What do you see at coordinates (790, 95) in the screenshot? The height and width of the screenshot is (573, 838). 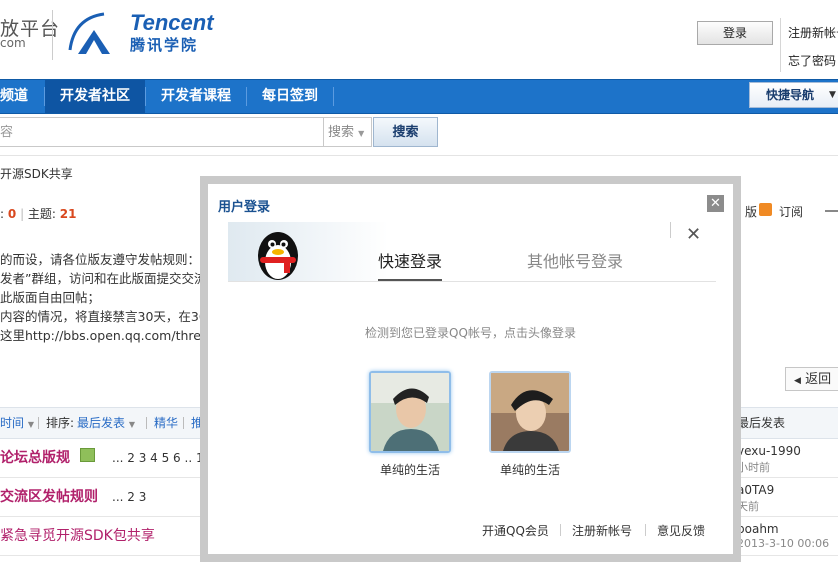 I see `quick-nav-button: 快捷导航` at bounding box center [790, 95].